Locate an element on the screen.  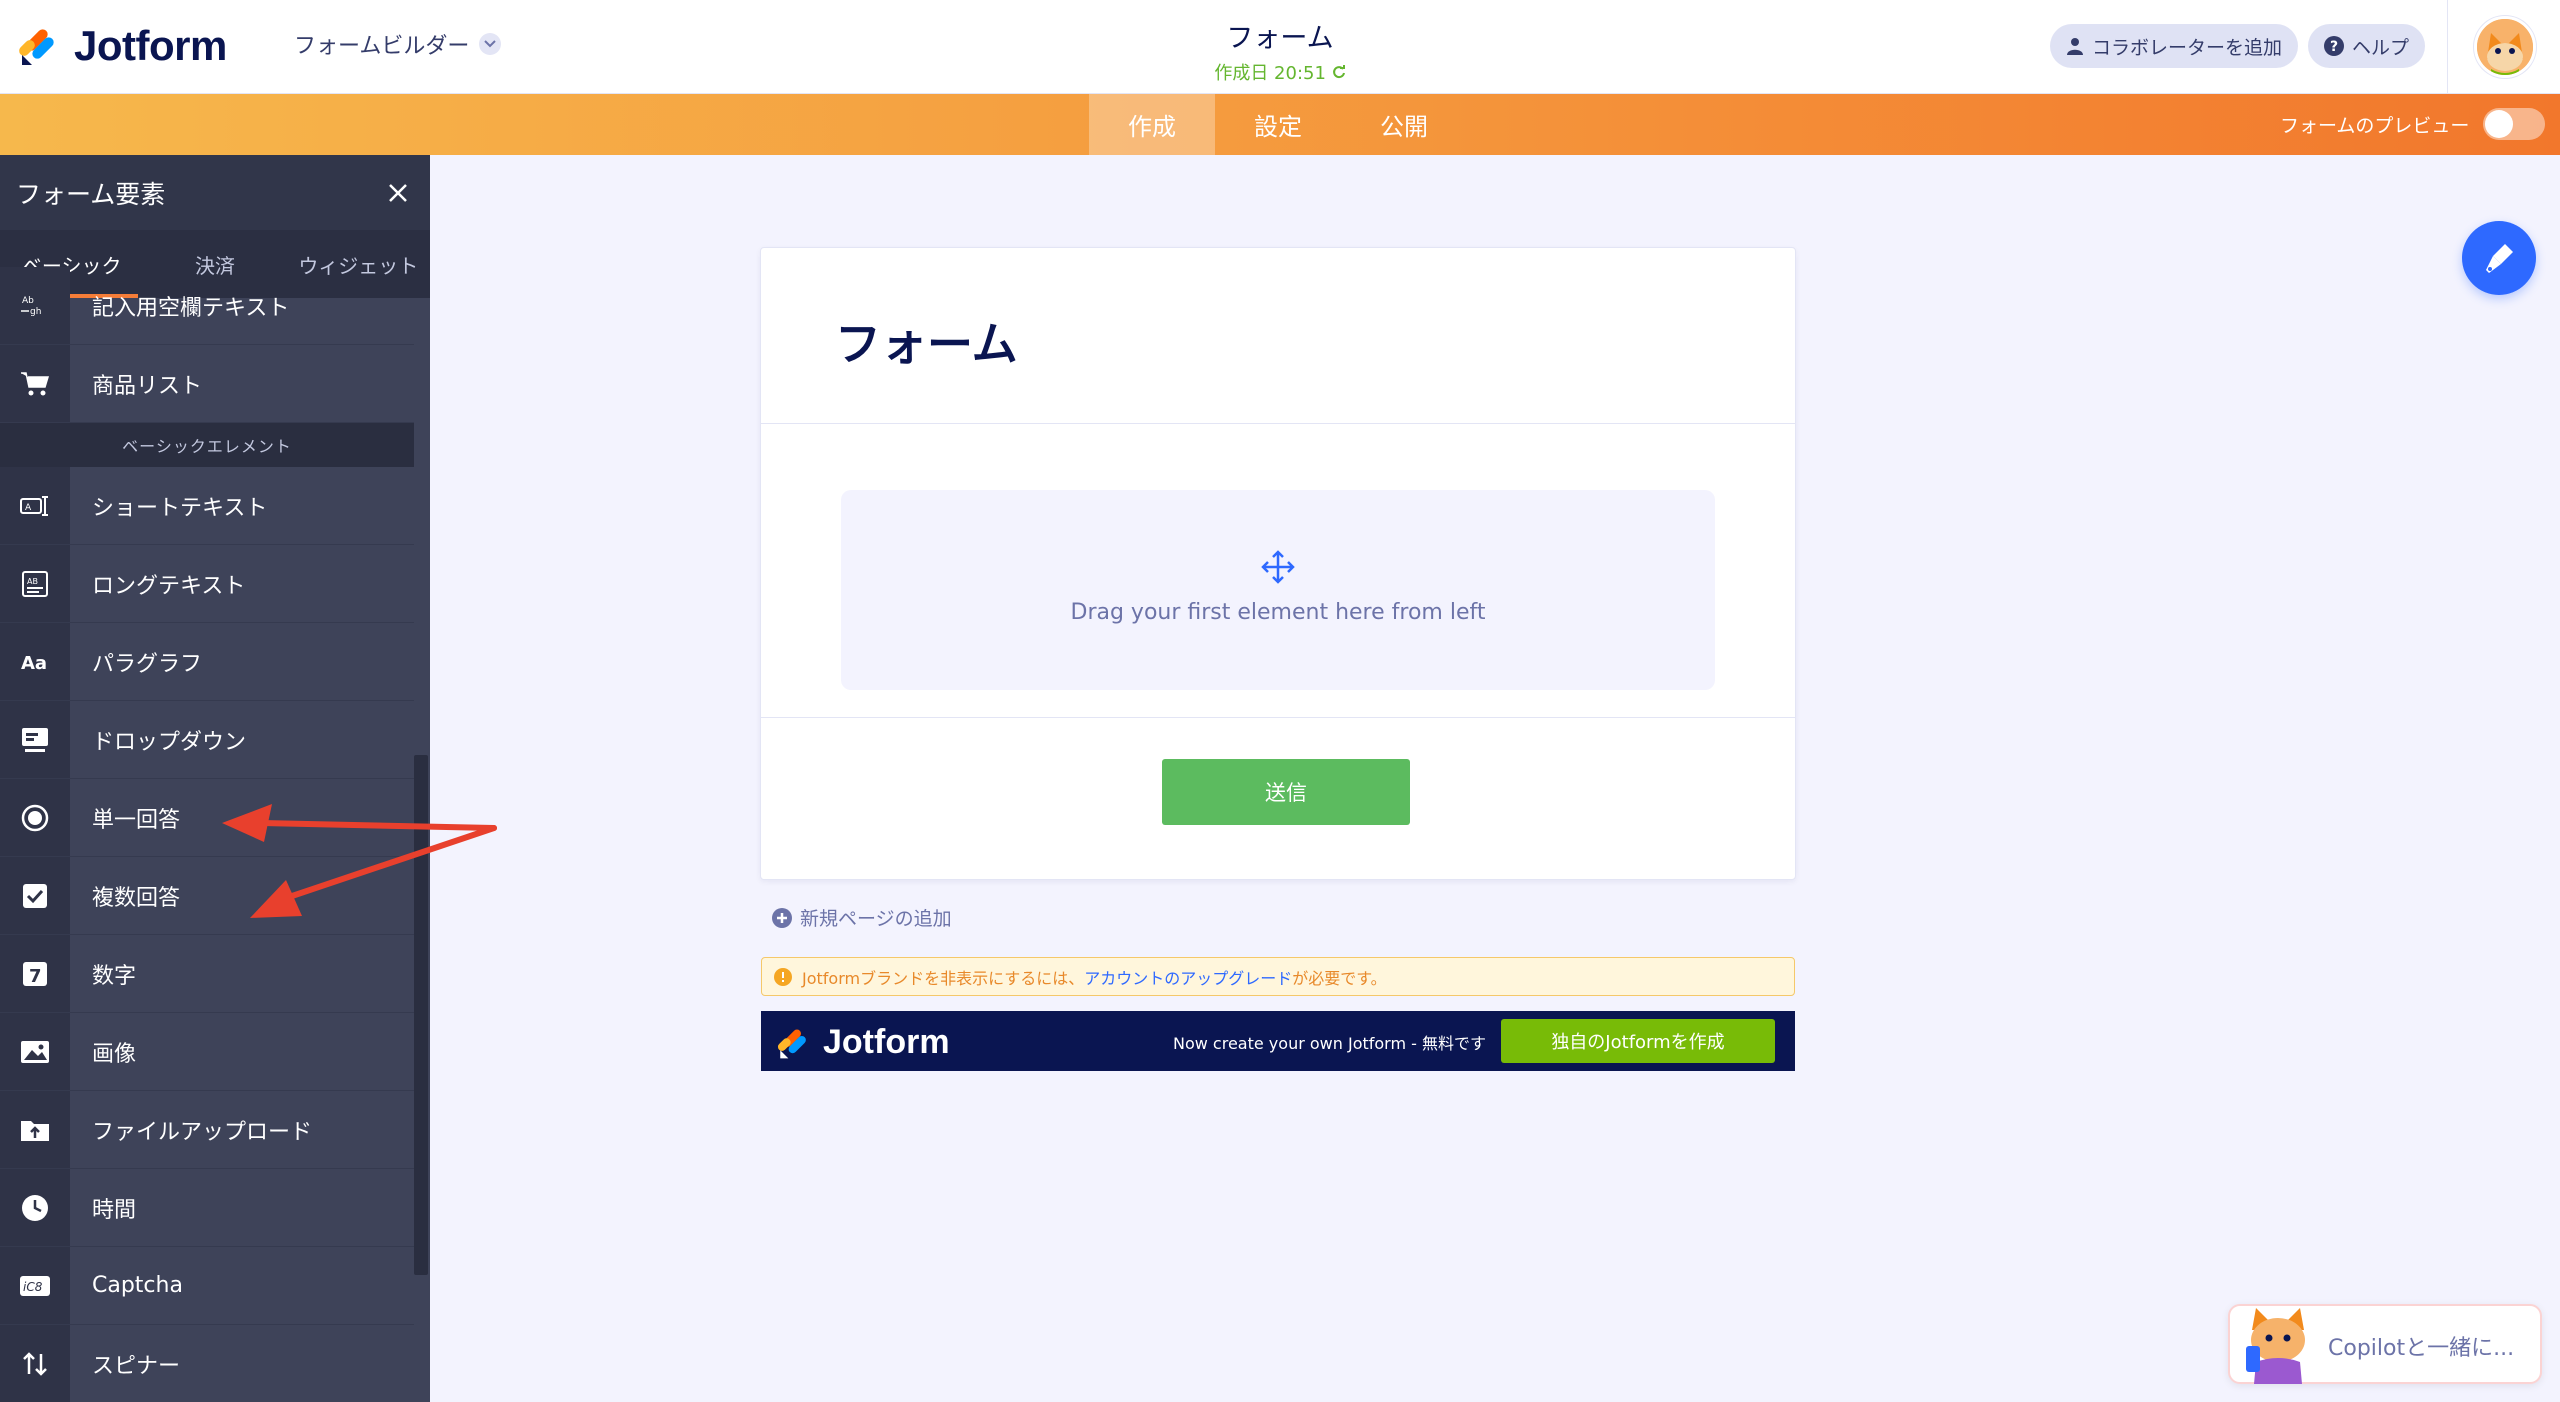
sidebar-item-label: スピナー is located at coordinates (136, 1366).